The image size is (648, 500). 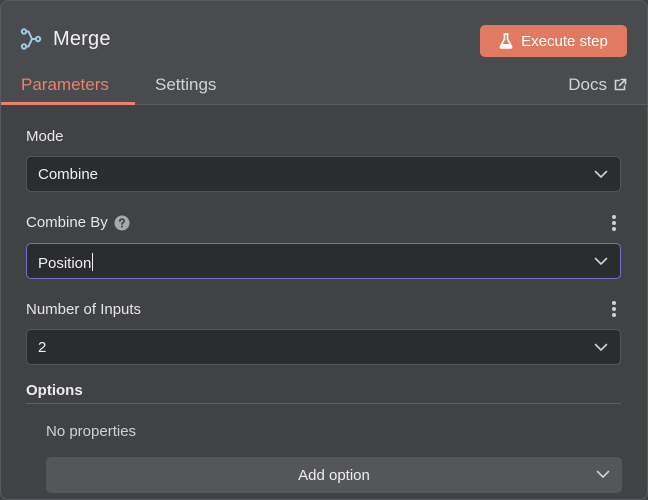 I want to click on flask-icon, so click(x=506, y=41).